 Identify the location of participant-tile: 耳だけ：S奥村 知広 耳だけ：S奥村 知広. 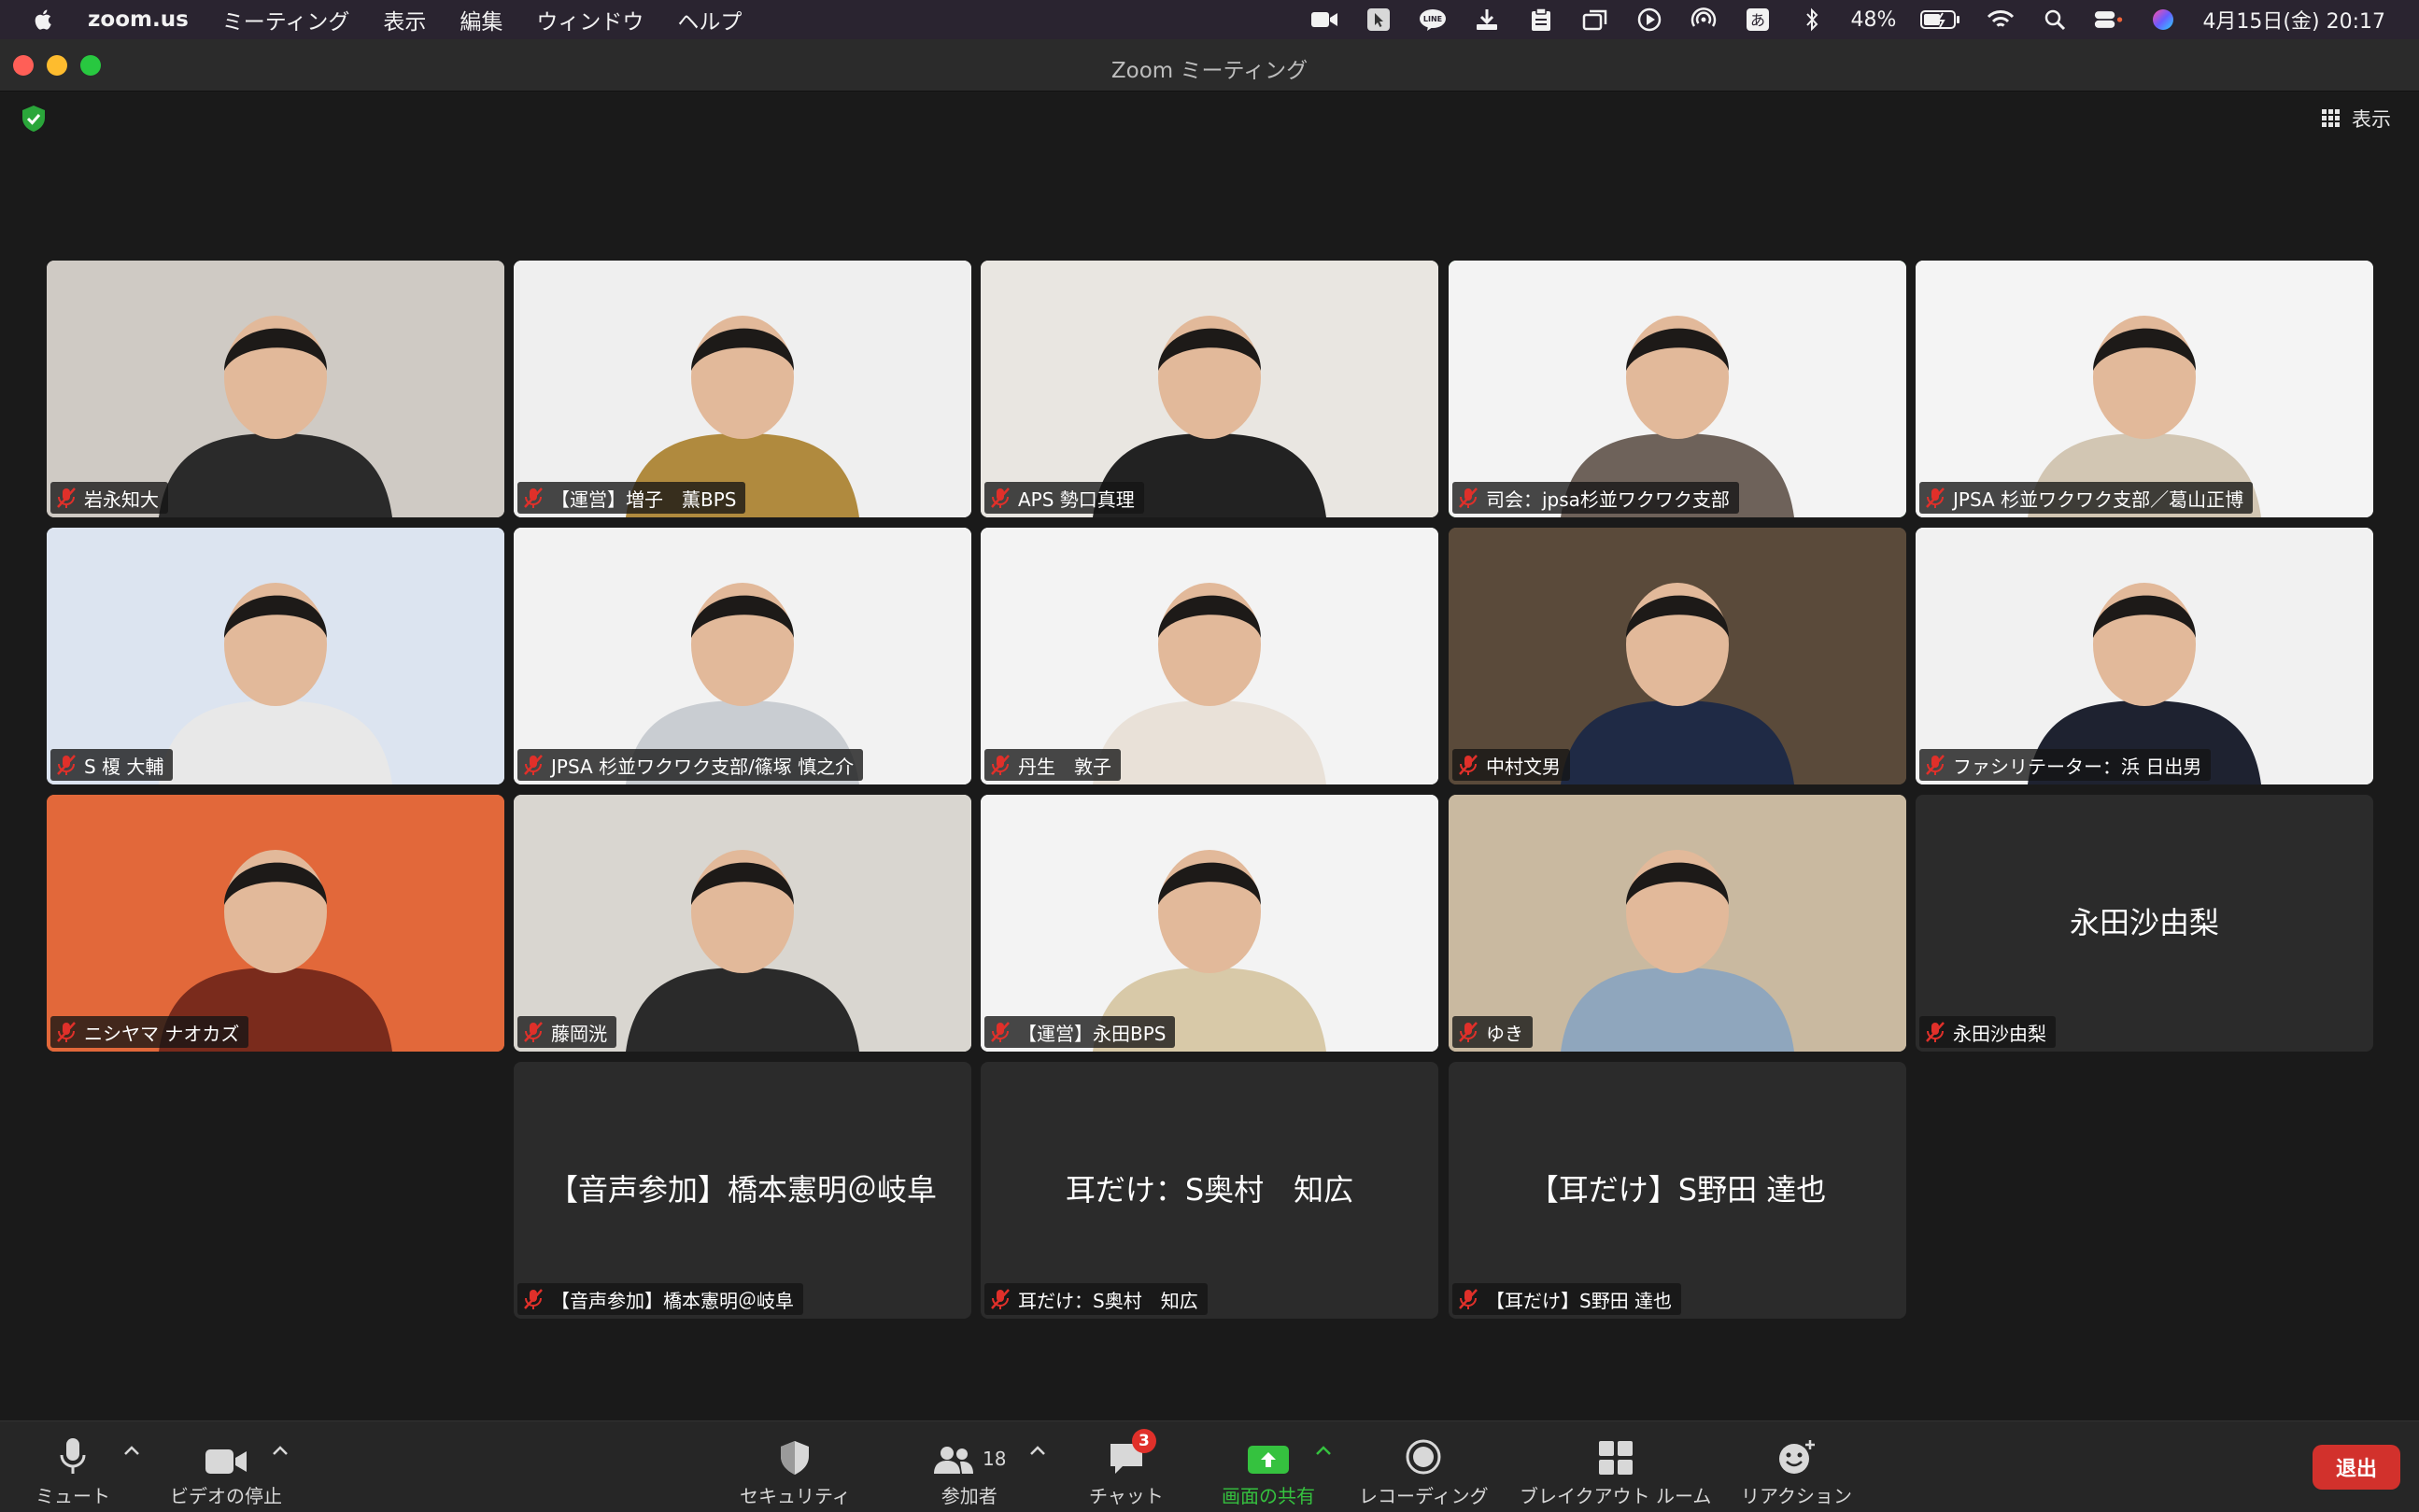
(1209, 1190).